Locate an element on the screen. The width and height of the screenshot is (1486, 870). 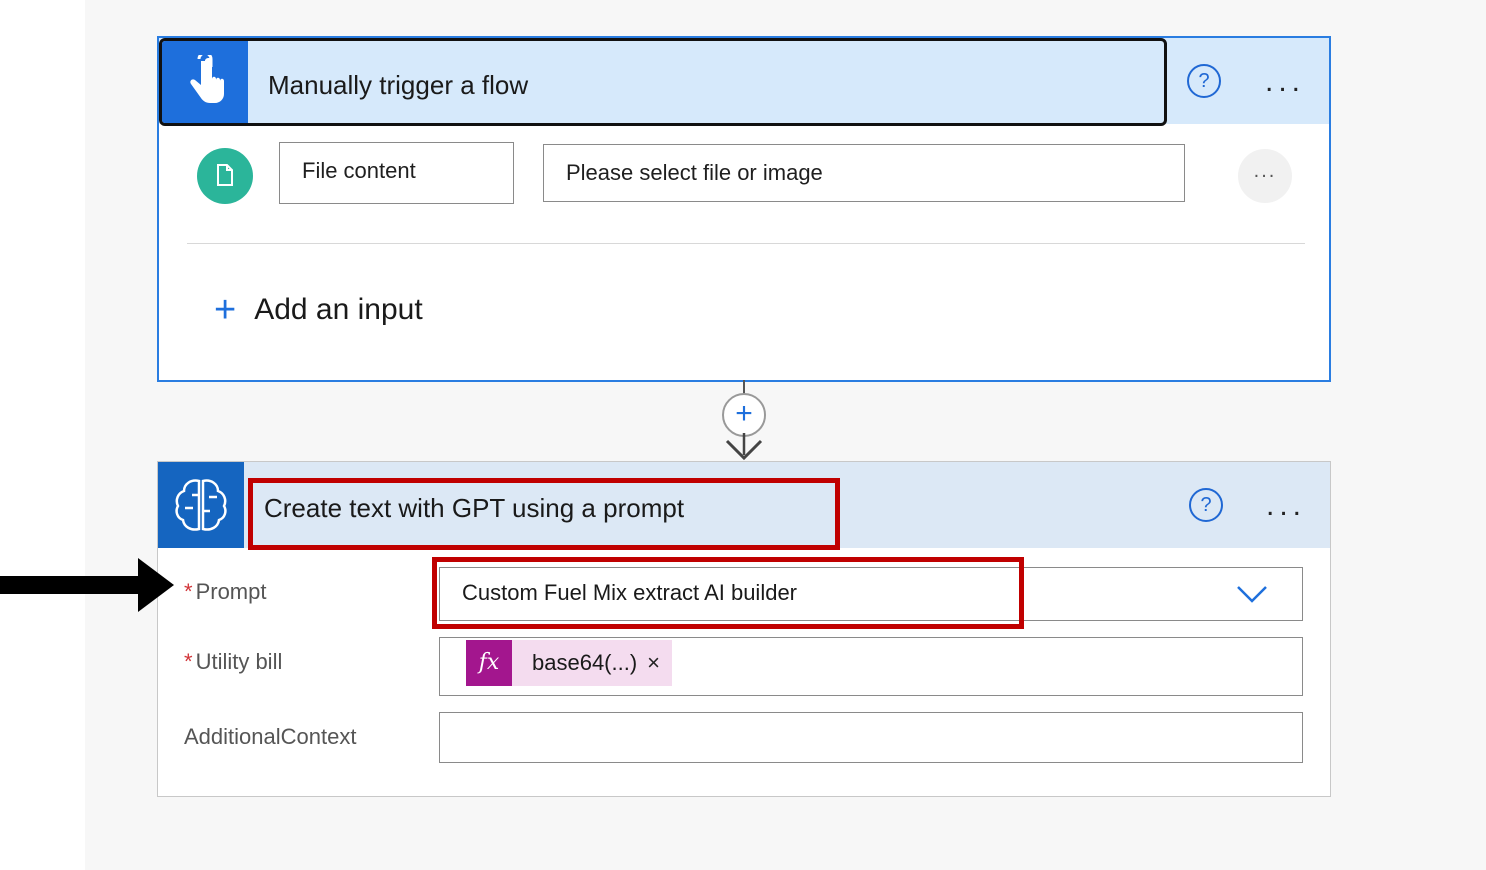
function-fx-icon: fx is located at coordinates (489, 663).